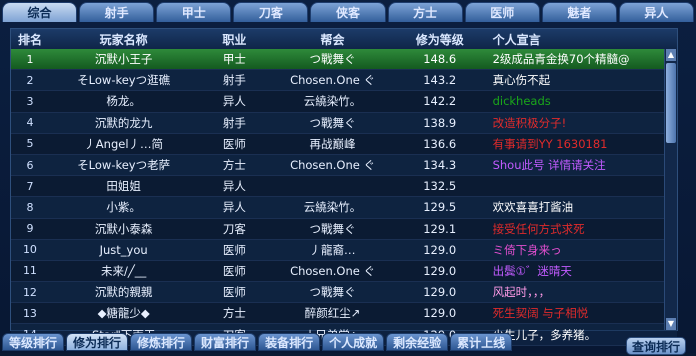  I want to click on cell-motto: 真心伤不起, so click(521, 80).